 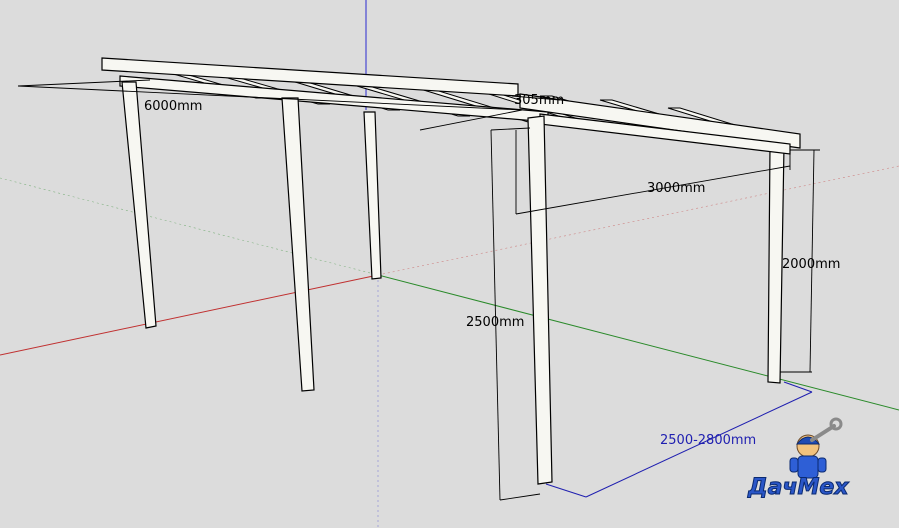 What do you see at coordinates (826, 429) in the screenshot?
I see `wrench-icon` at bounding box center [826, 429].